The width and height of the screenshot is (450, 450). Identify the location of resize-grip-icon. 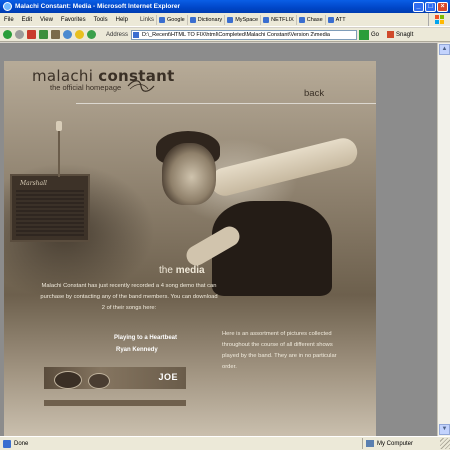
(445, 443).